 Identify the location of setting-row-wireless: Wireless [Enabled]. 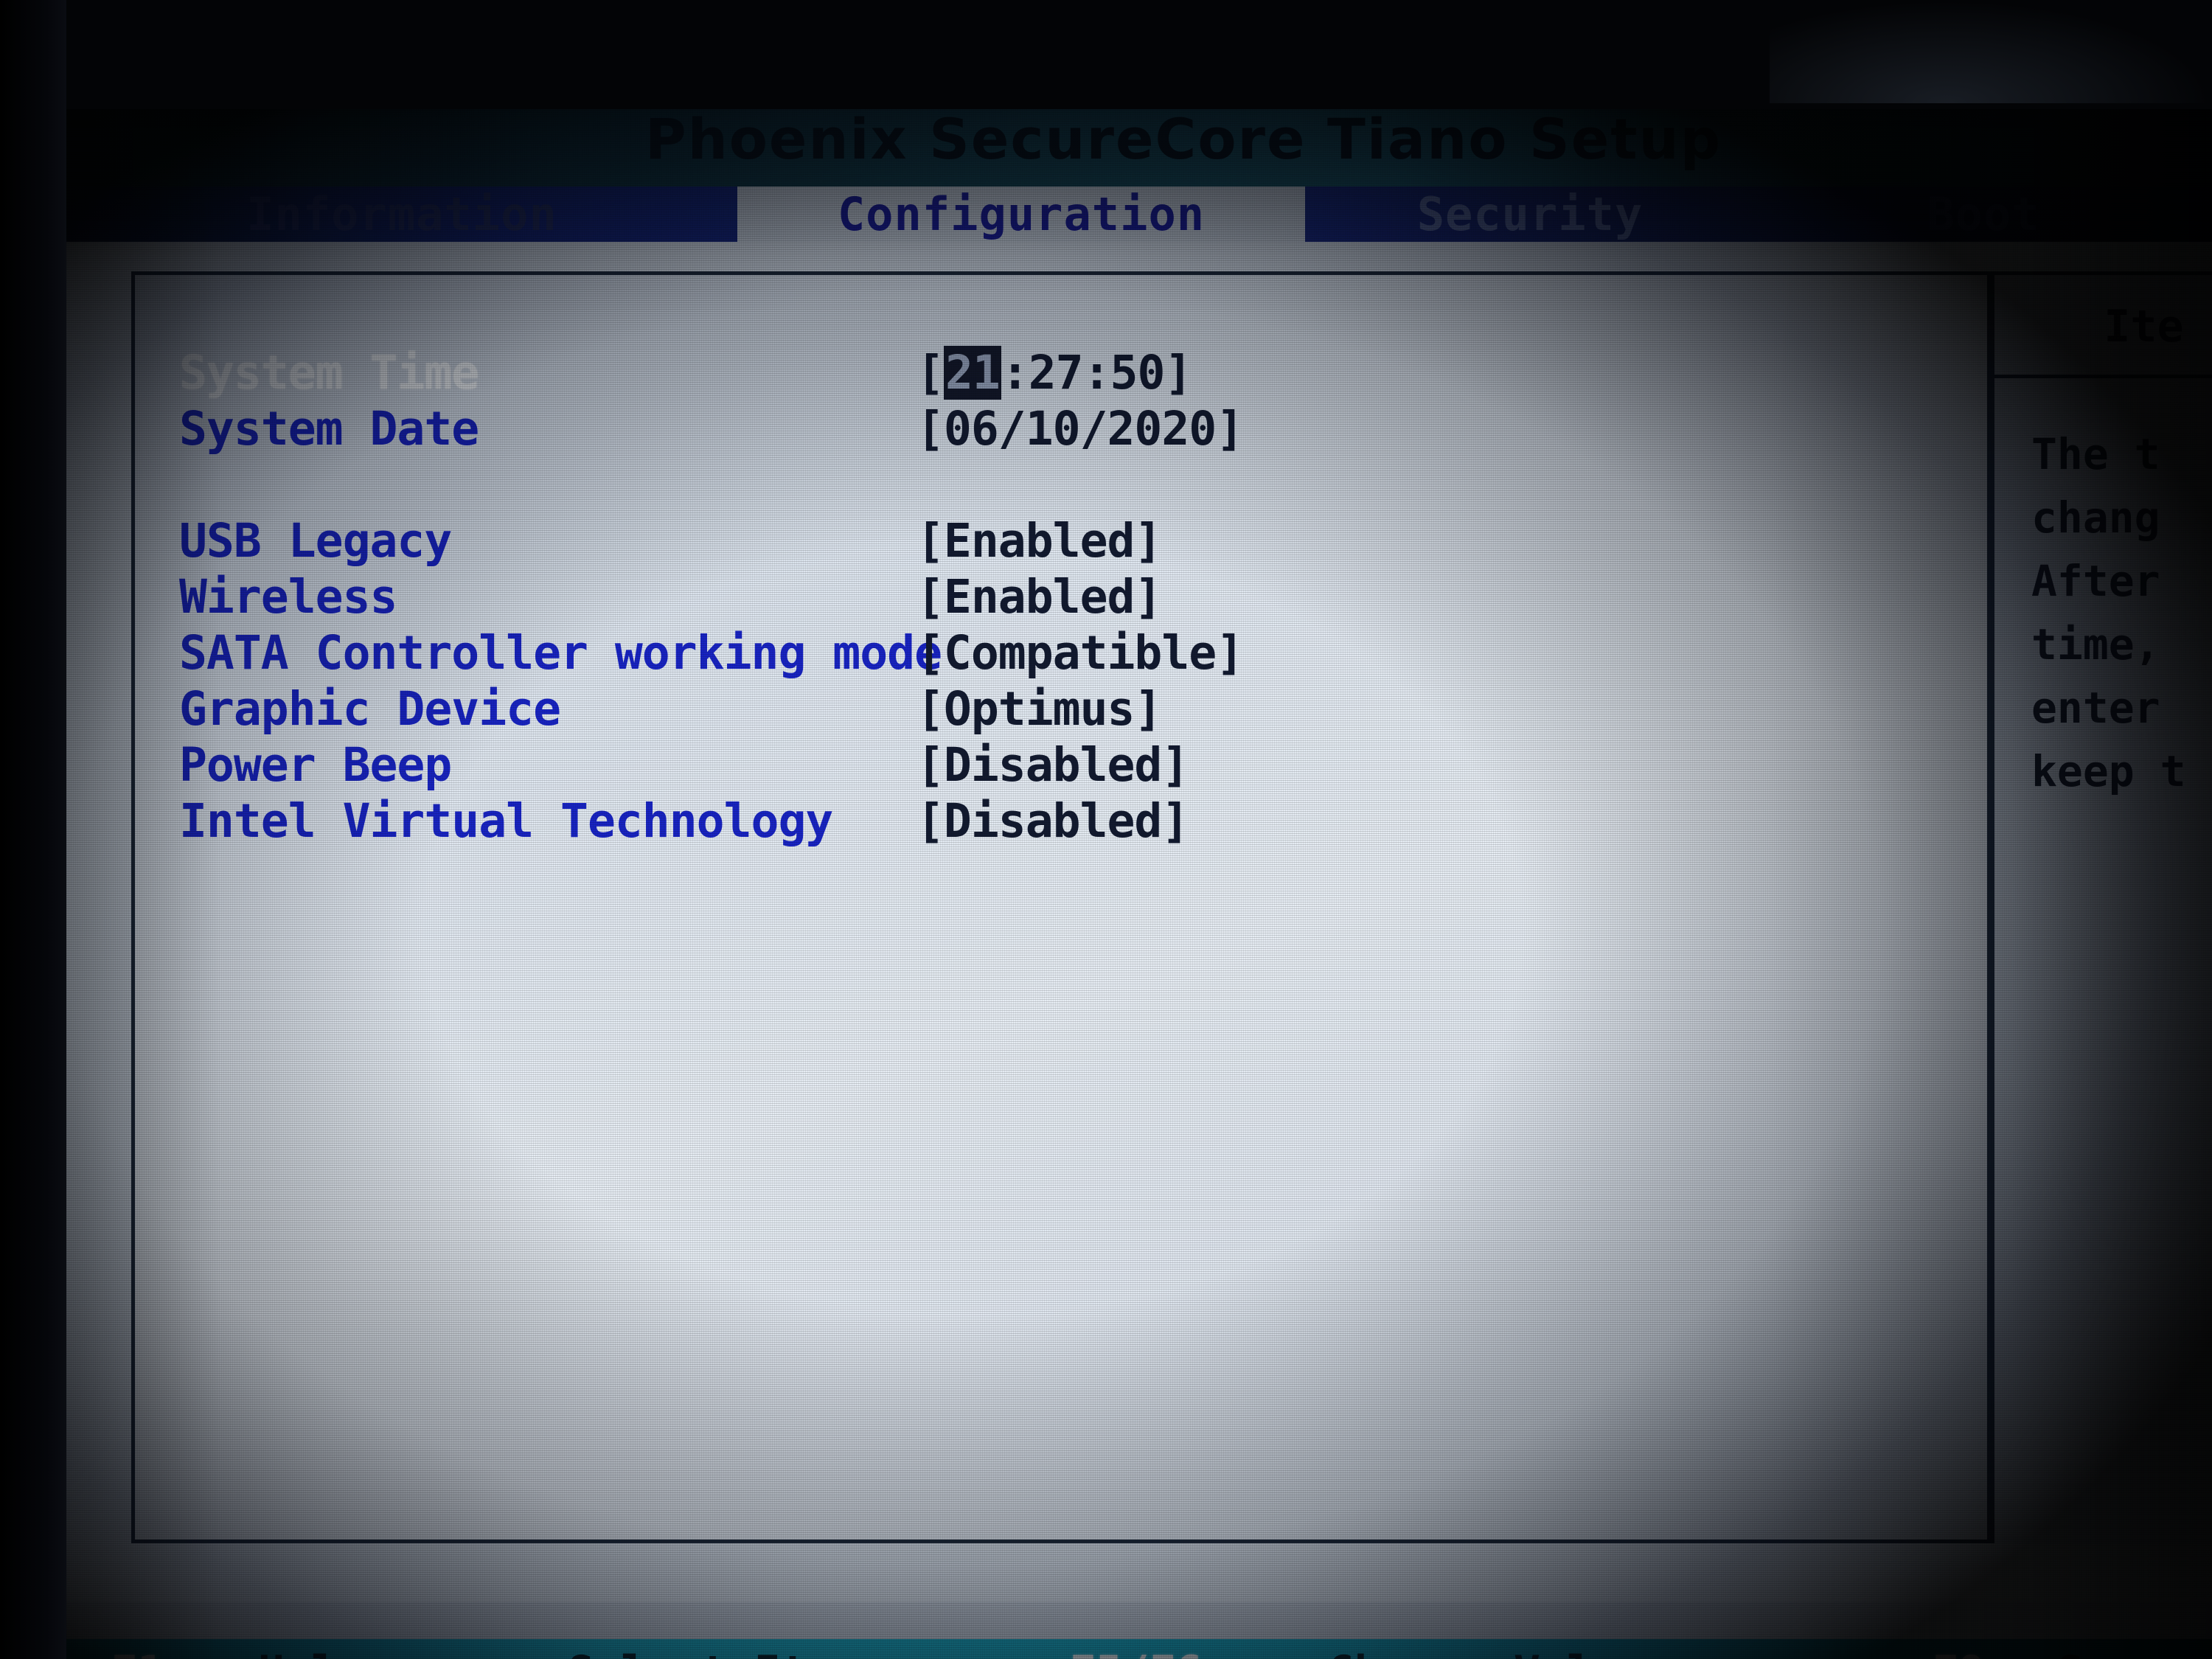
(1083, 597).